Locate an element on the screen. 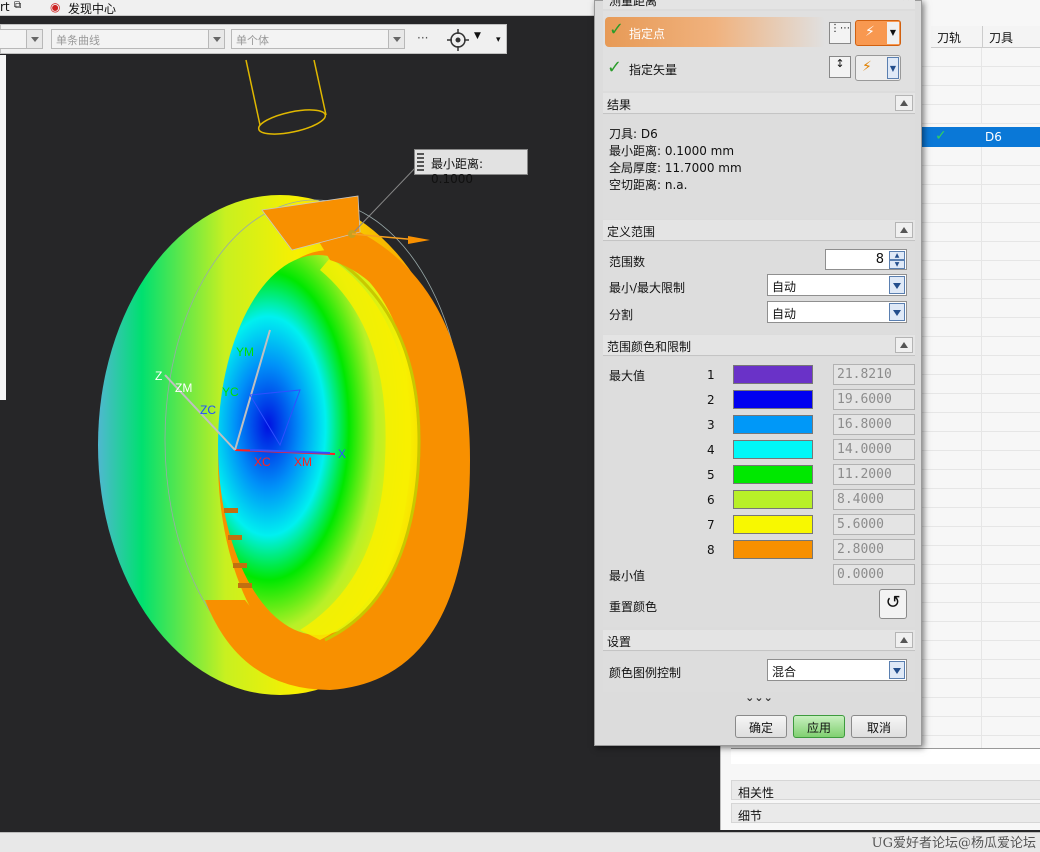 This screenshot has width=1040, height=852. reset-colors-icon: ↺ is located at coordinates (893, 604).